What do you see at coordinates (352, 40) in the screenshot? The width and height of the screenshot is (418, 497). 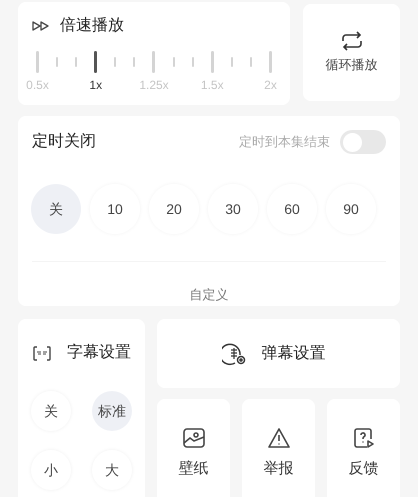 I see `repeat-icon` at bounding box center [352, 40].